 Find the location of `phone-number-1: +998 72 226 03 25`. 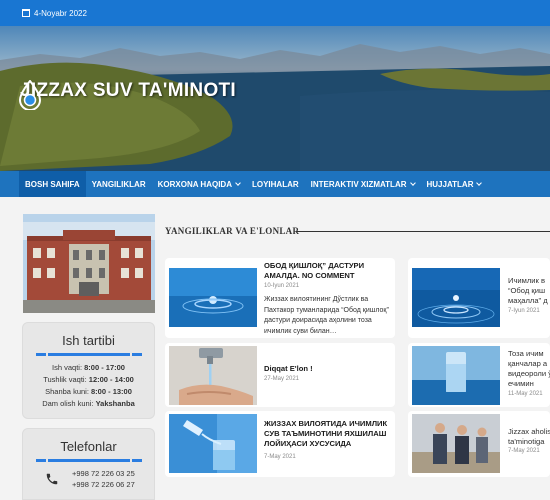

phone-number-1: +998 72 226 03 25 is located at coordinates (103, 473).